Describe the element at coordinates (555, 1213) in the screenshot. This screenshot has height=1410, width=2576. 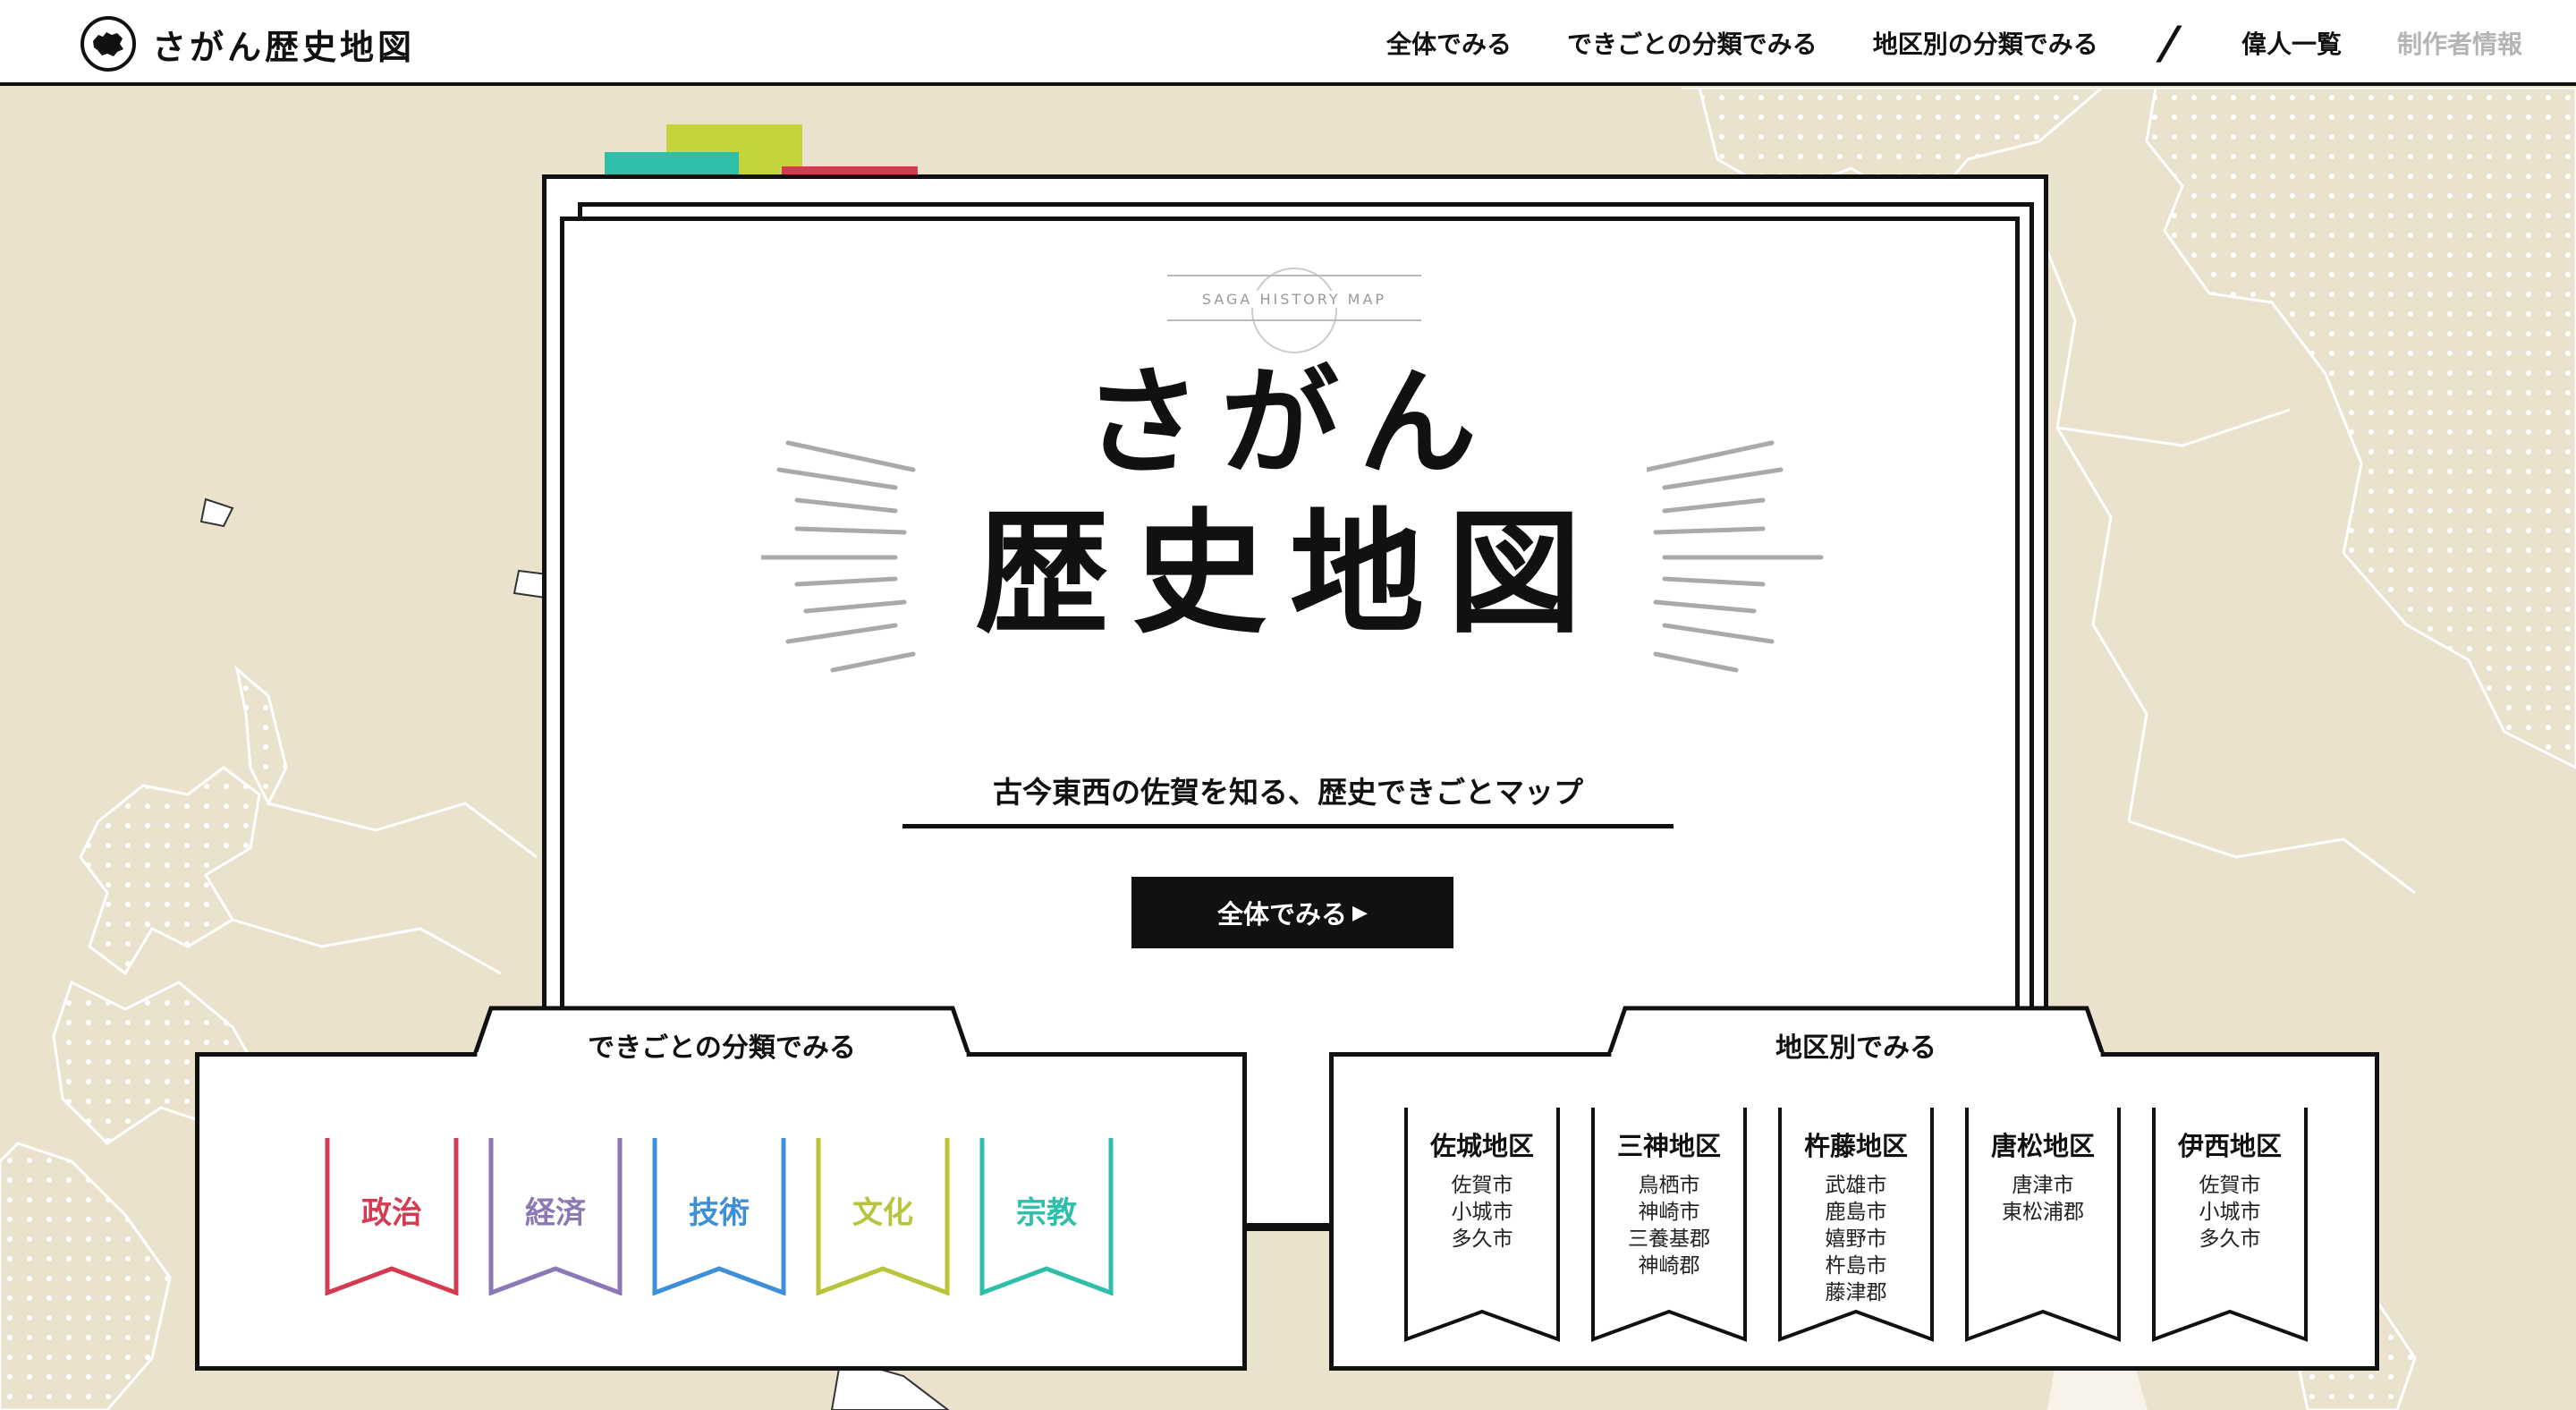
I see `category-label: 経済` at that location.